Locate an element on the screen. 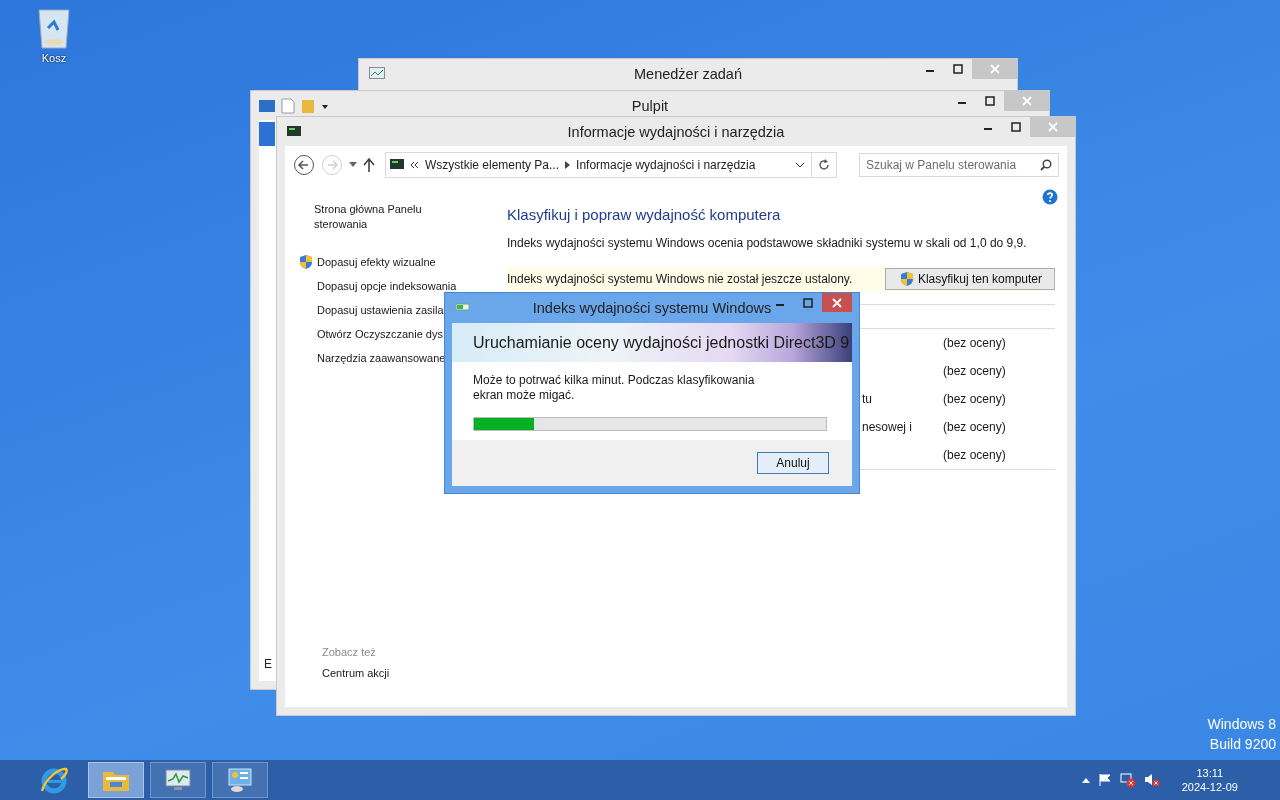 This screenshot has width=1280, height=800. message-text: Może to potrwać kilka minut. Podczas klasyfikowania ekran może migać. is located at coordinates (614, 387).